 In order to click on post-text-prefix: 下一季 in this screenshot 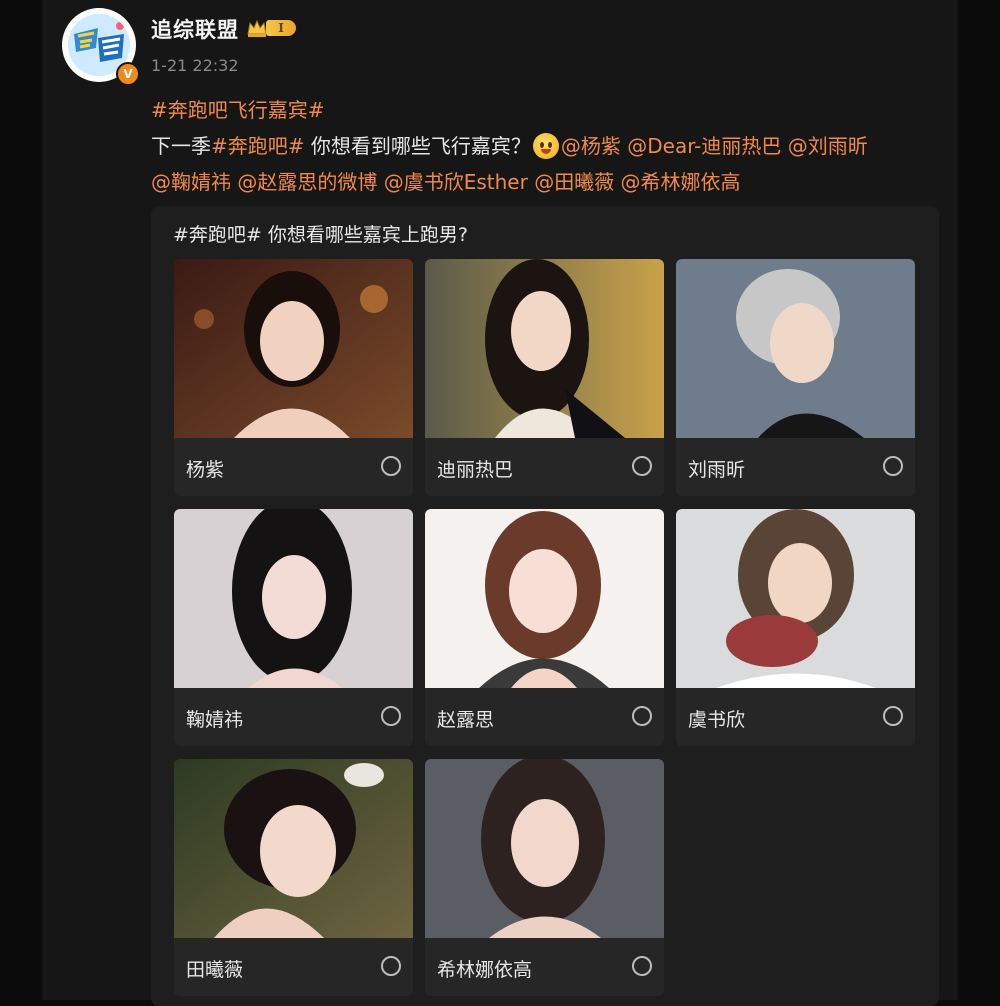, I will do `click(181, 146)`.